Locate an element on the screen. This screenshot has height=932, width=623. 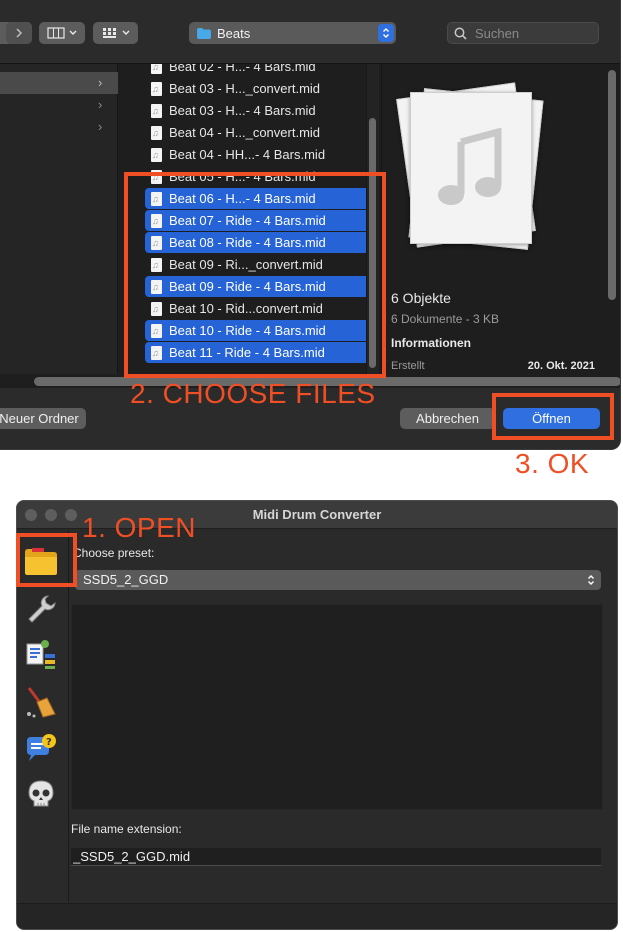
search-input is located at coordinates (533, 33).